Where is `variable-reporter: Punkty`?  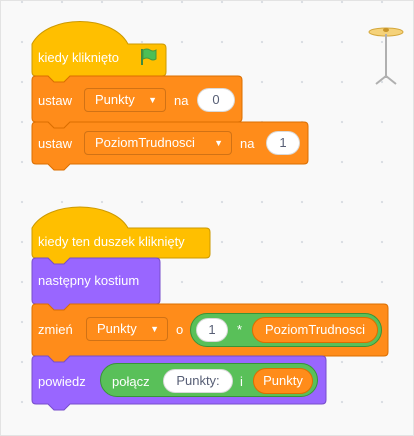 variable-reporter: Punkty is located at coordinates (283, 381).